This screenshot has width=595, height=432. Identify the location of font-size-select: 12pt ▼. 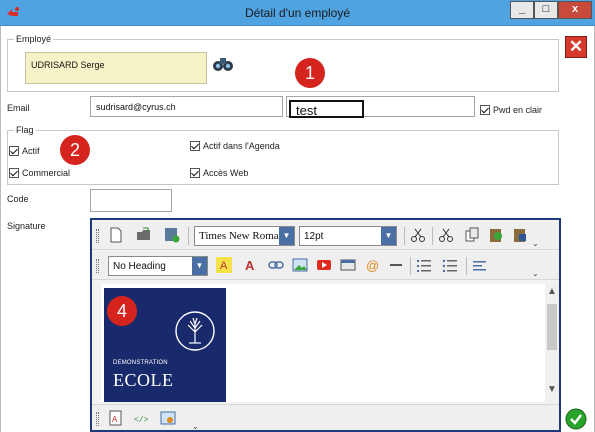
(348, 236).